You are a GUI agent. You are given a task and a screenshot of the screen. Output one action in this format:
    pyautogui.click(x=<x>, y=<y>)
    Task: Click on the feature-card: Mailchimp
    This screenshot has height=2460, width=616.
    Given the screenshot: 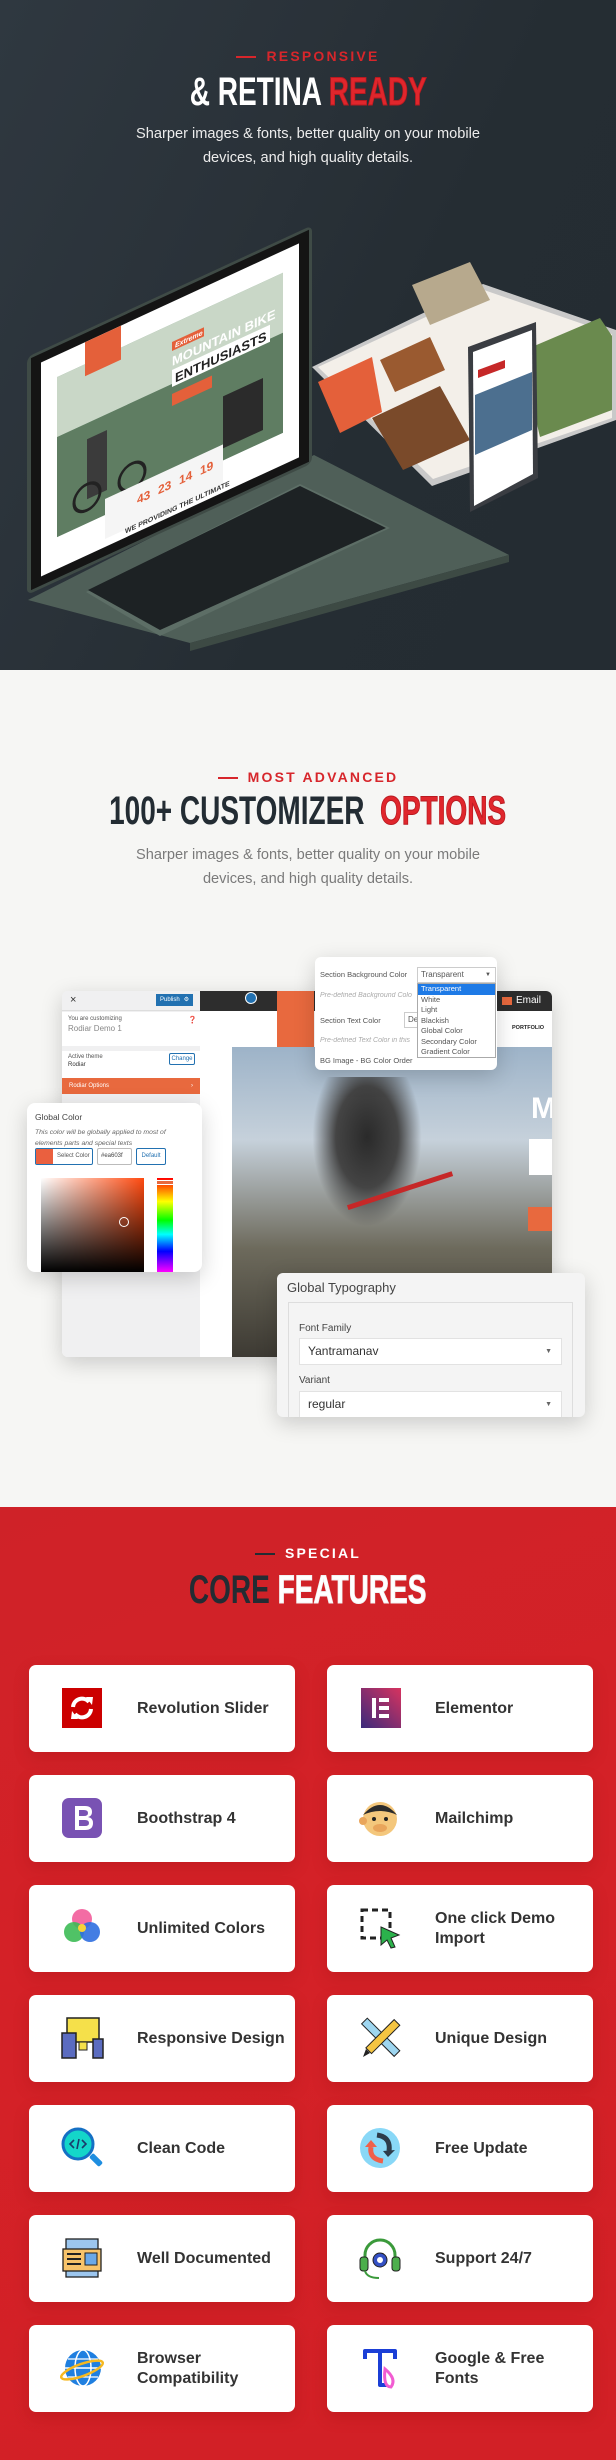 What is the action you would take?
    pyautogui.click(x=460, y=1818)
    